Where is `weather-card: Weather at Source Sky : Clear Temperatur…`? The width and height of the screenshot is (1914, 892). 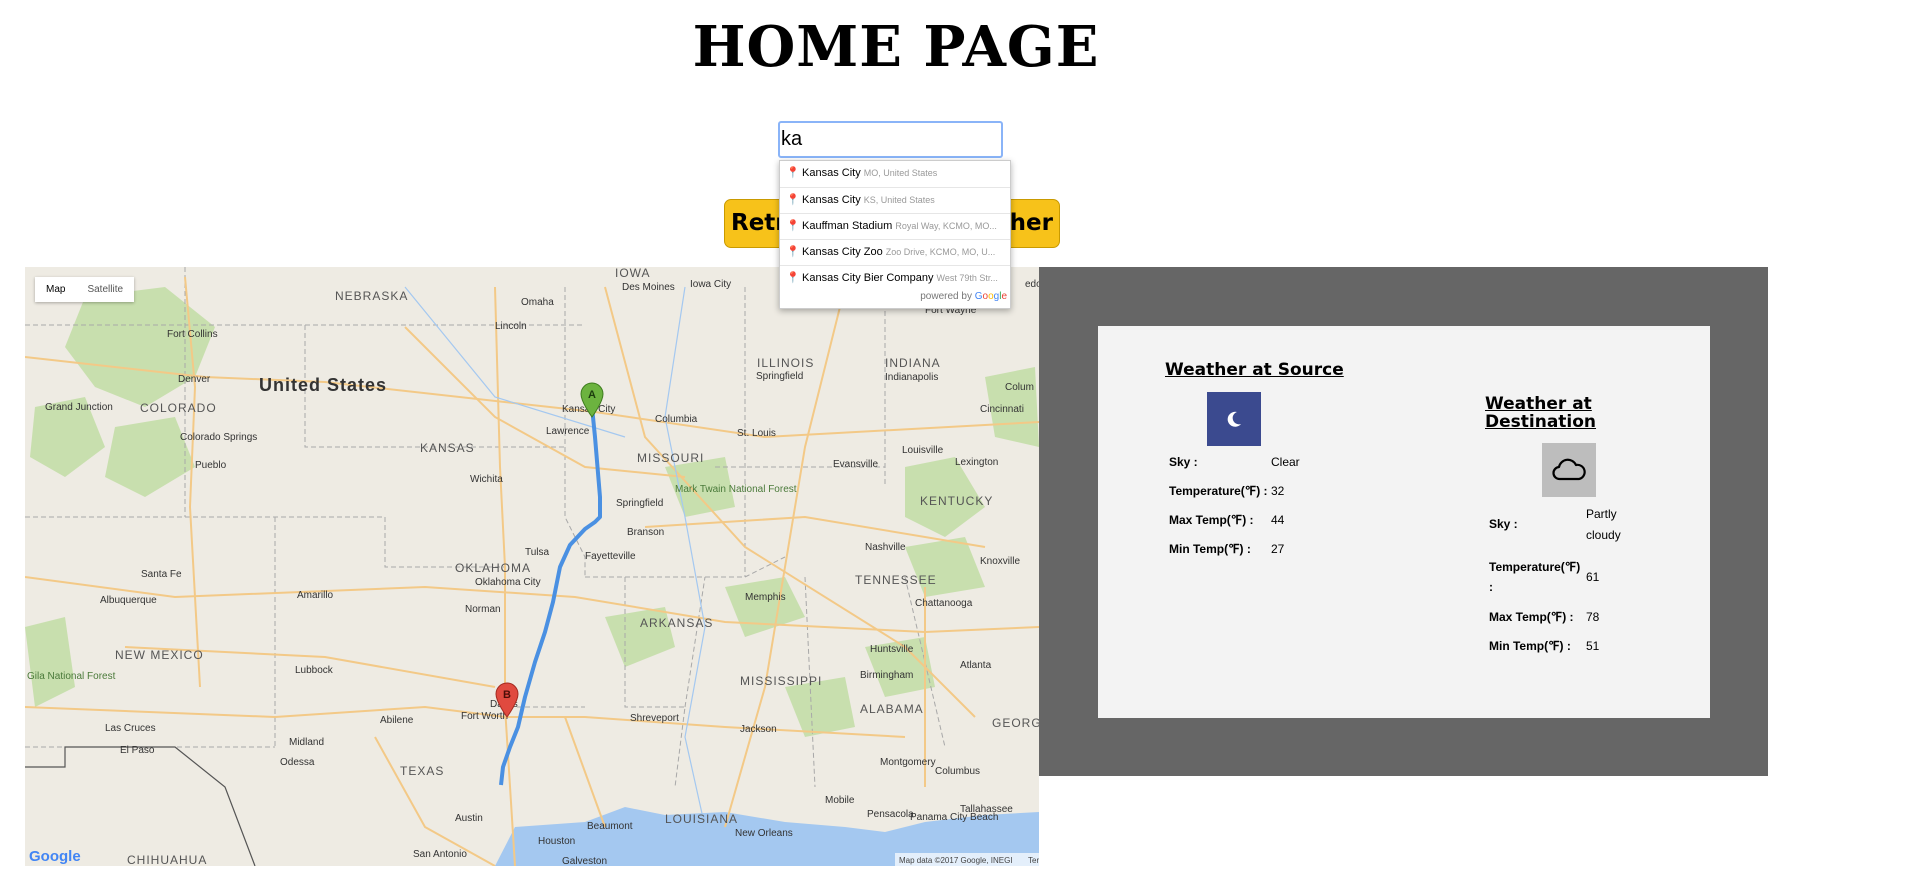 weather-card: Weather at Source Sky : Clear Temperatur… is located at coordinates (1404, 522).